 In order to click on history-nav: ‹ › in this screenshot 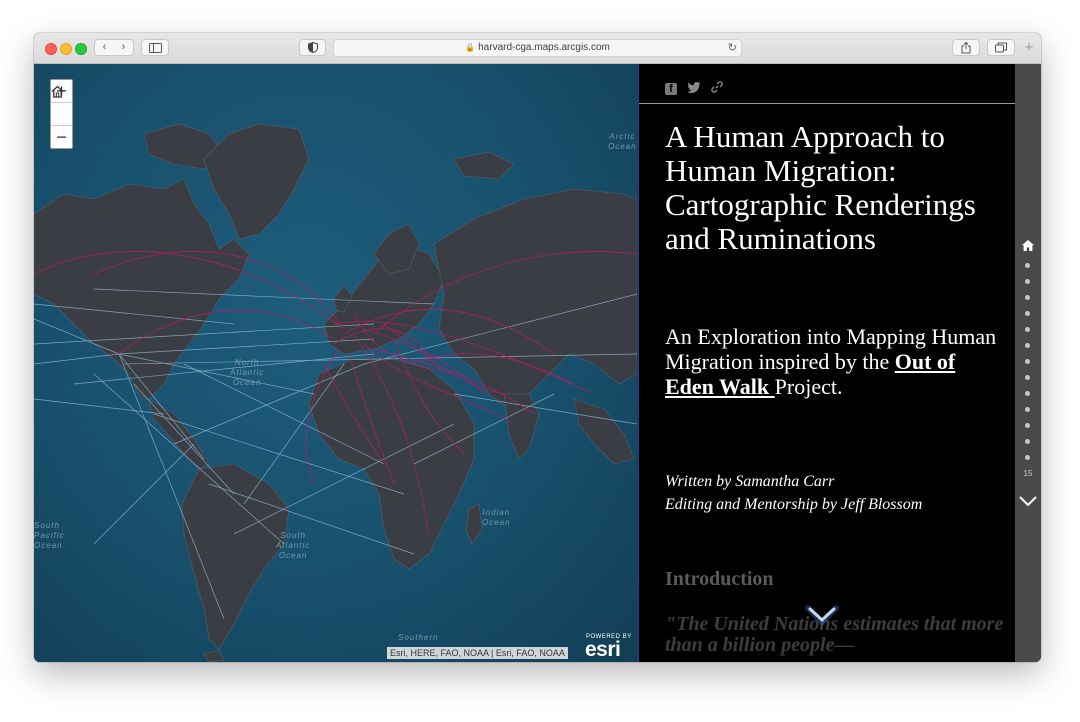, I will do `click(114, 47)`.